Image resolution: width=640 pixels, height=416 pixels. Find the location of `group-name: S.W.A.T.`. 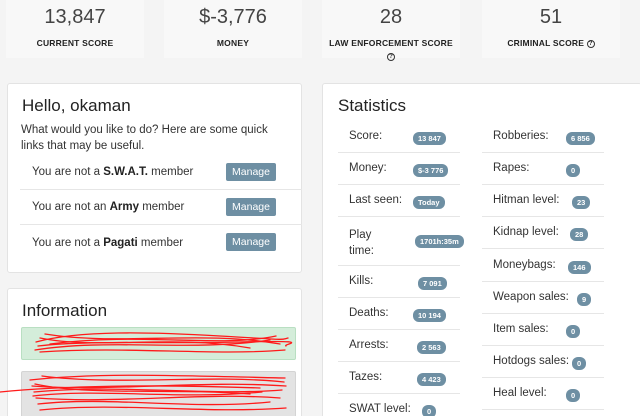

group-name: S.W.A.T. is located at coordinates (125, 172).